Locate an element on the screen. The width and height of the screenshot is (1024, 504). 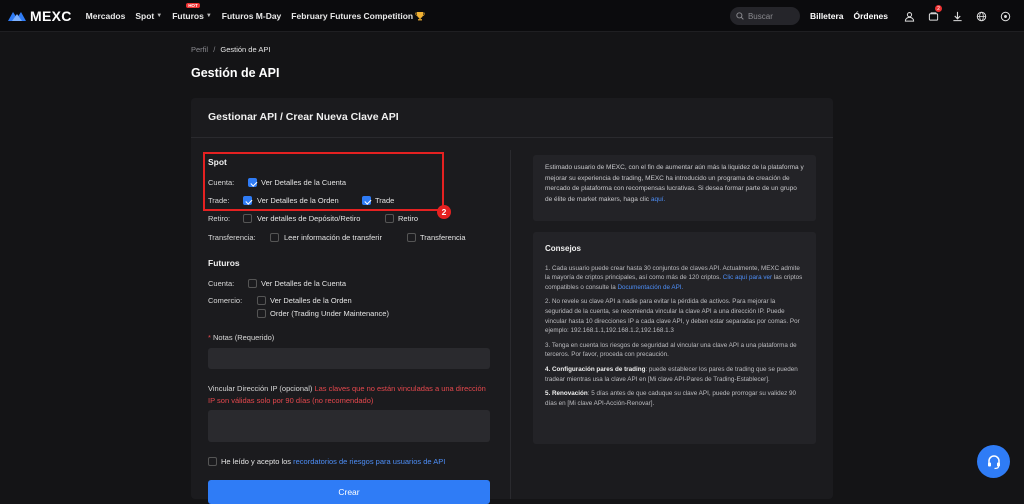
settings-icon is located at coordinates (1005, 16).